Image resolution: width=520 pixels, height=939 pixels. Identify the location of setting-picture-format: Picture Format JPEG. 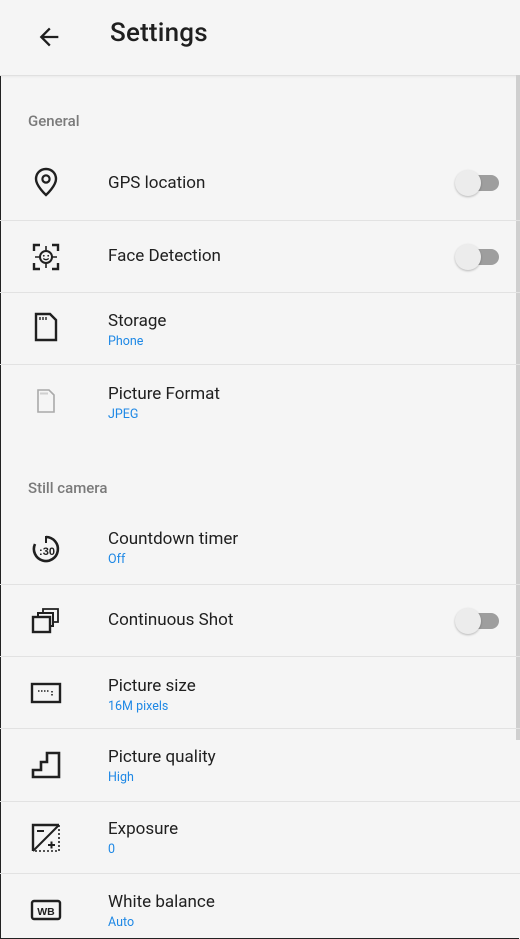
(260, 401).